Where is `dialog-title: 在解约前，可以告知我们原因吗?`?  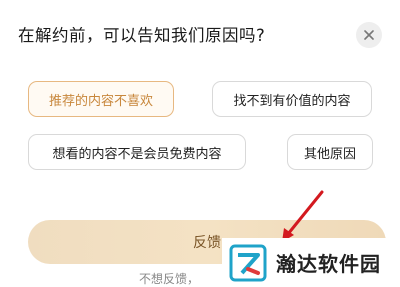 dialog-title: 在解约前，可以告知我们原因吗? is located at coordinates (142, 35).